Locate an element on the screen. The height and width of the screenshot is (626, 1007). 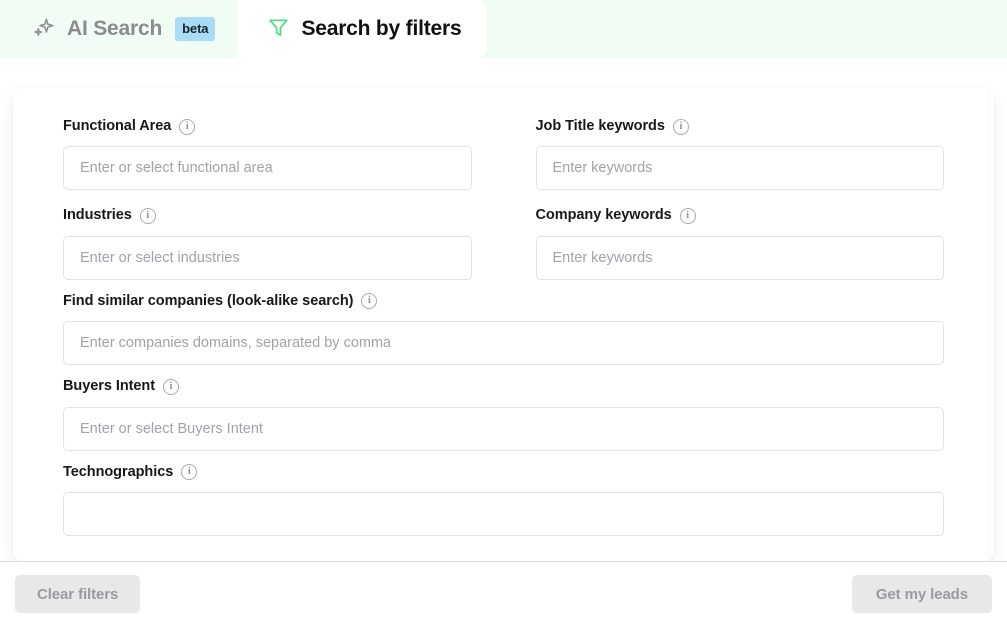
functional-area-input is located at coordinates (267, 168).